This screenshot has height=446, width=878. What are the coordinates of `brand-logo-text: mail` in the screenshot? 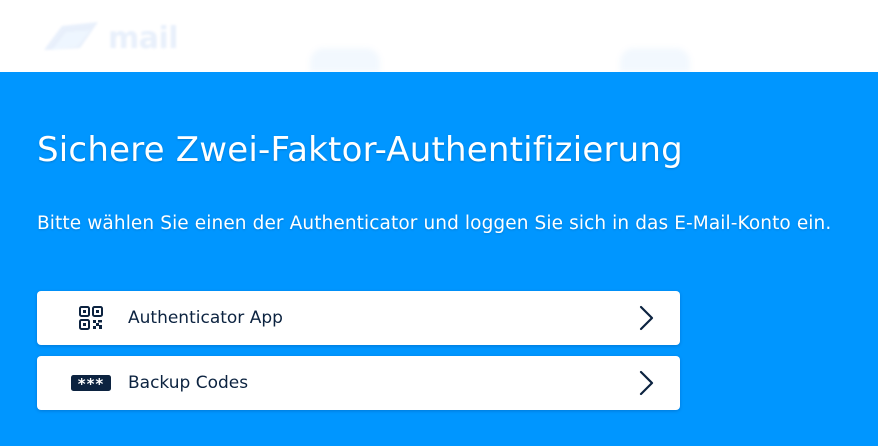 It's located at (143, 38).